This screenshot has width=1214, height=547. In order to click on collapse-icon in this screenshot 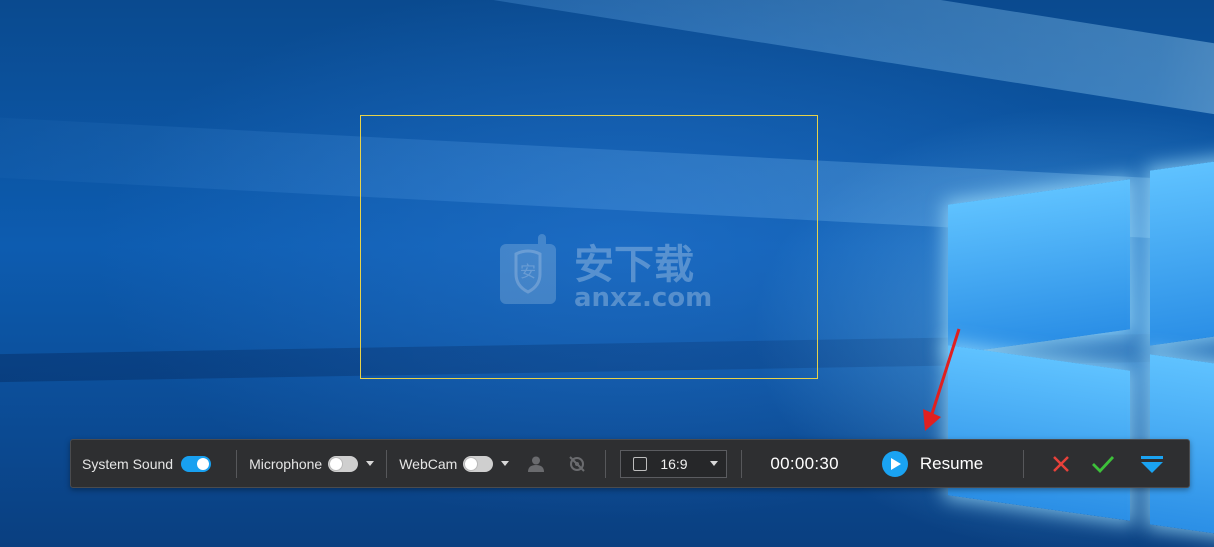, I will do `click(1152, 464)`.